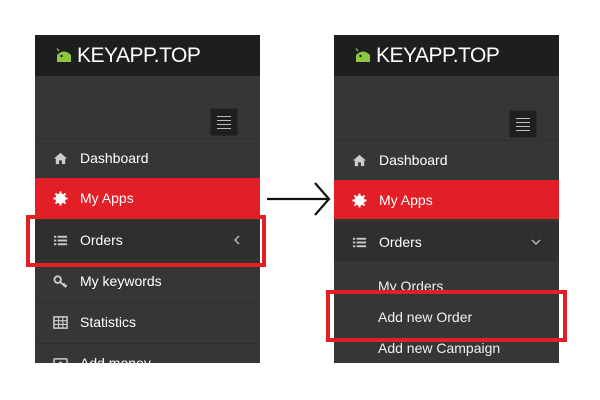 The width and height of the screenshot is (600, 400). Describe the element at coordinates (146, 241) in the screenshot. I see `highlight-orders` at that location.